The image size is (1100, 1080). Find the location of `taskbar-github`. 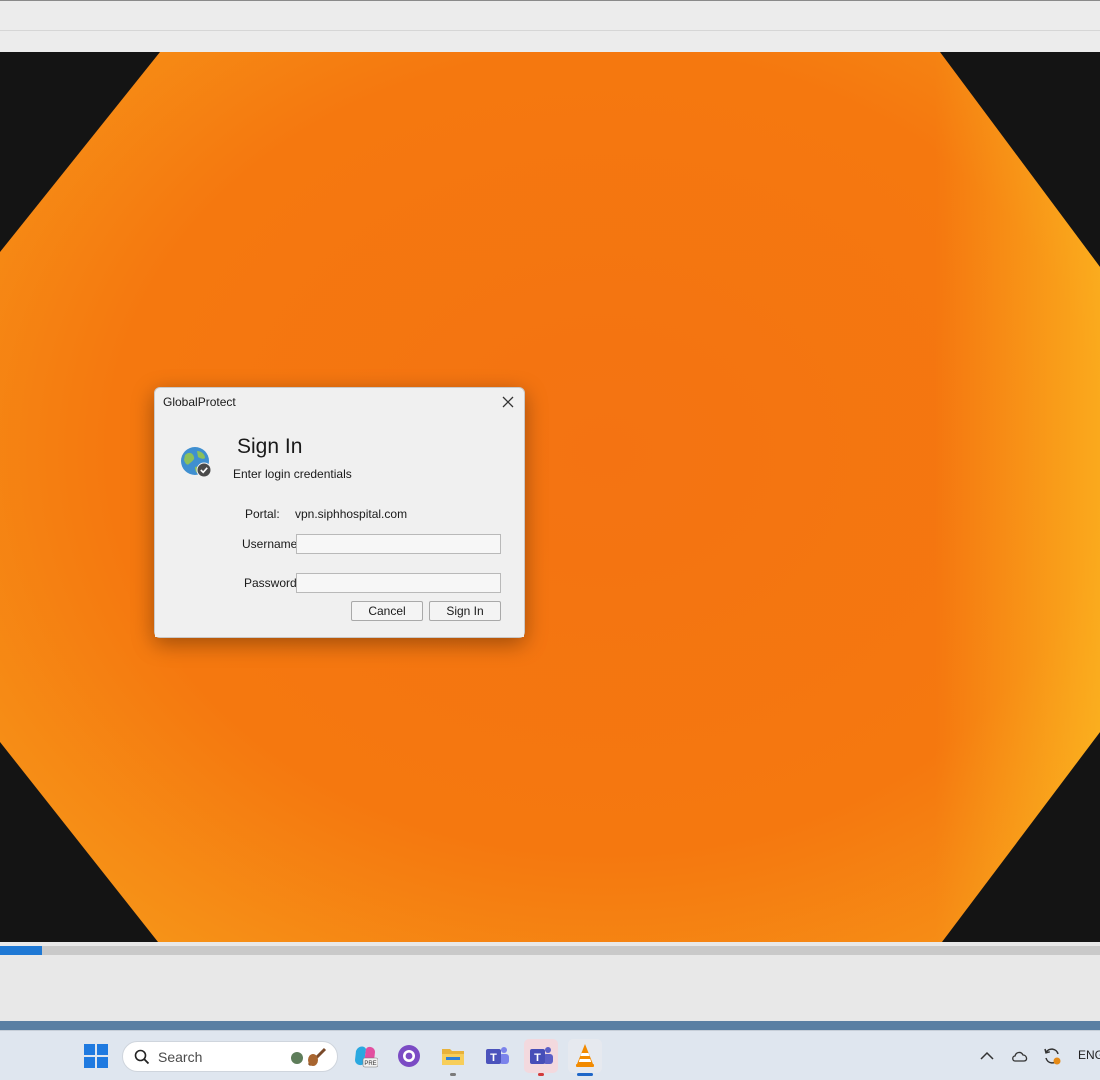

taskbar-github is located at coordinates (409, 1056).